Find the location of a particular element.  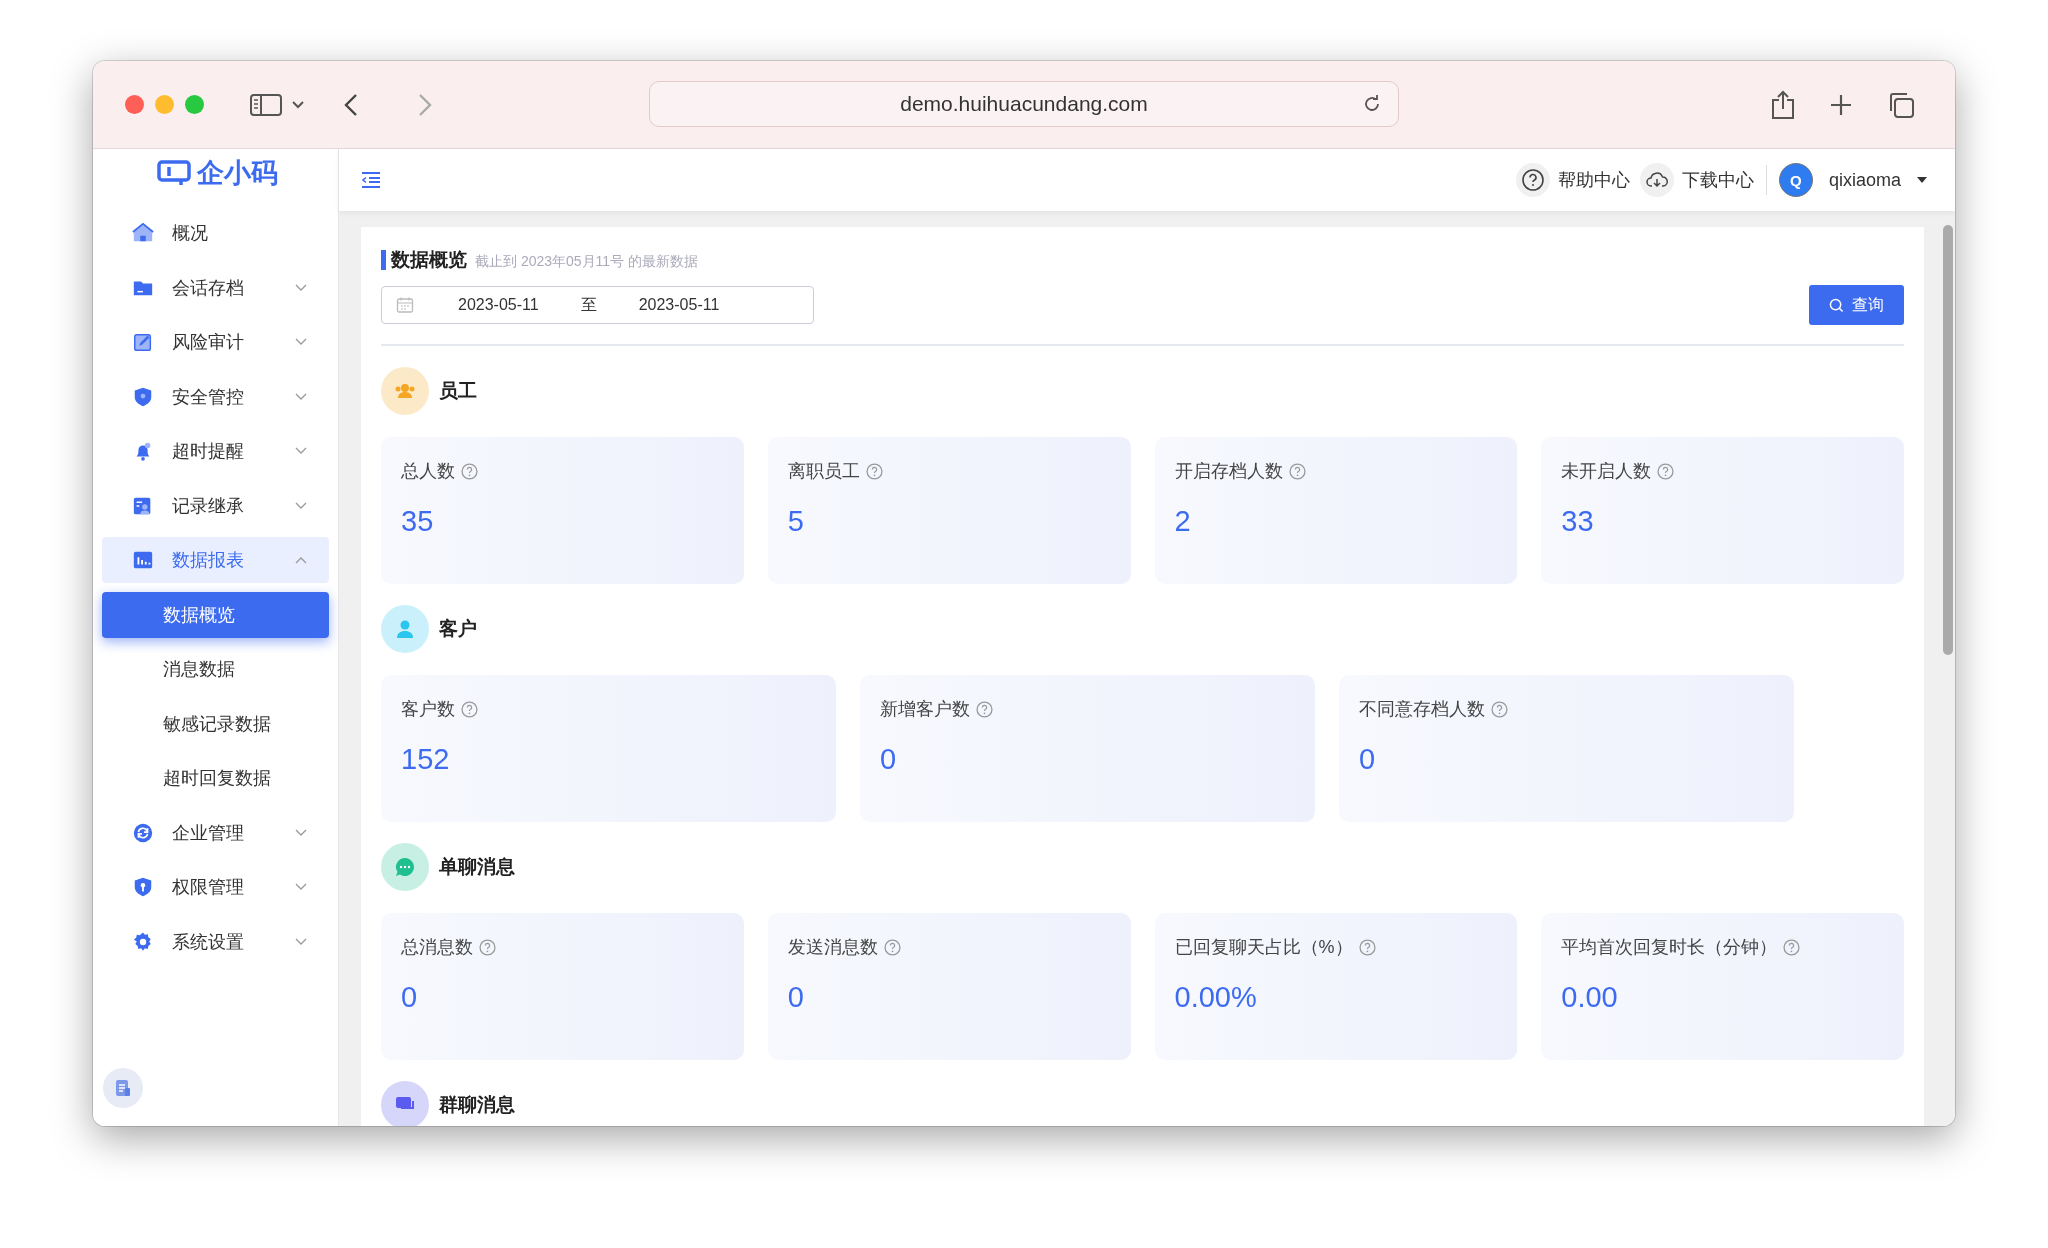

address-bar: demo.huihuacundang.com is located at coordinates (1024, 104).